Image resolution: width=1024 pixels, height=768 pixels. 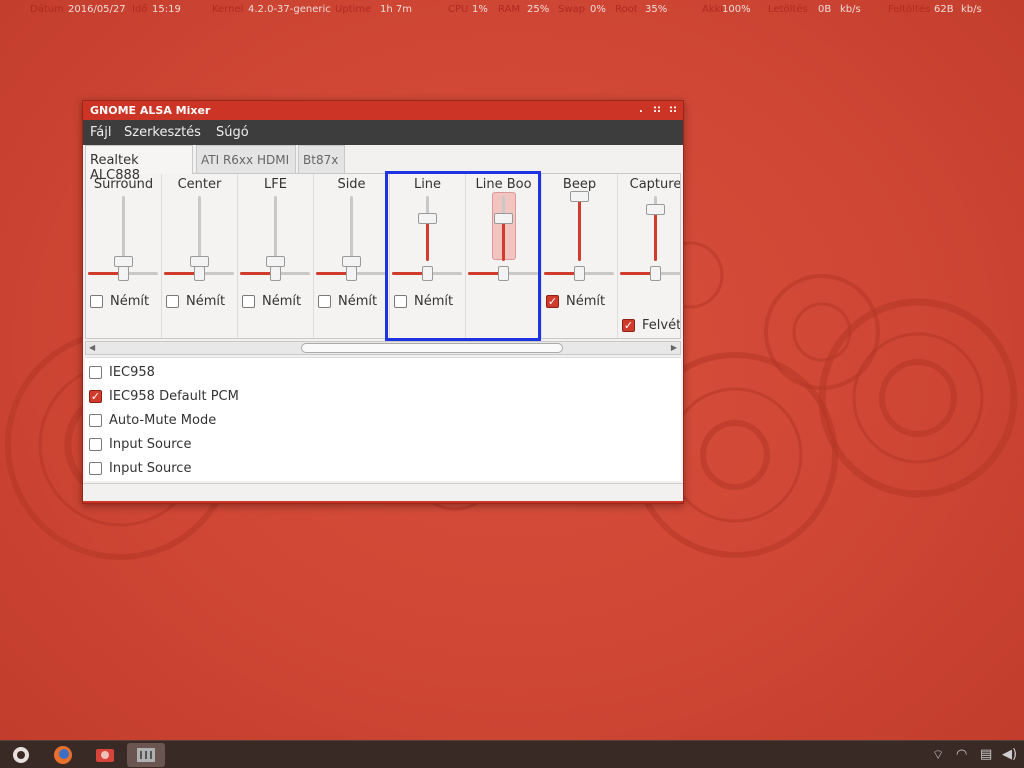 I want to click on upload-unit: kb/s, so click(x=971, y=9).